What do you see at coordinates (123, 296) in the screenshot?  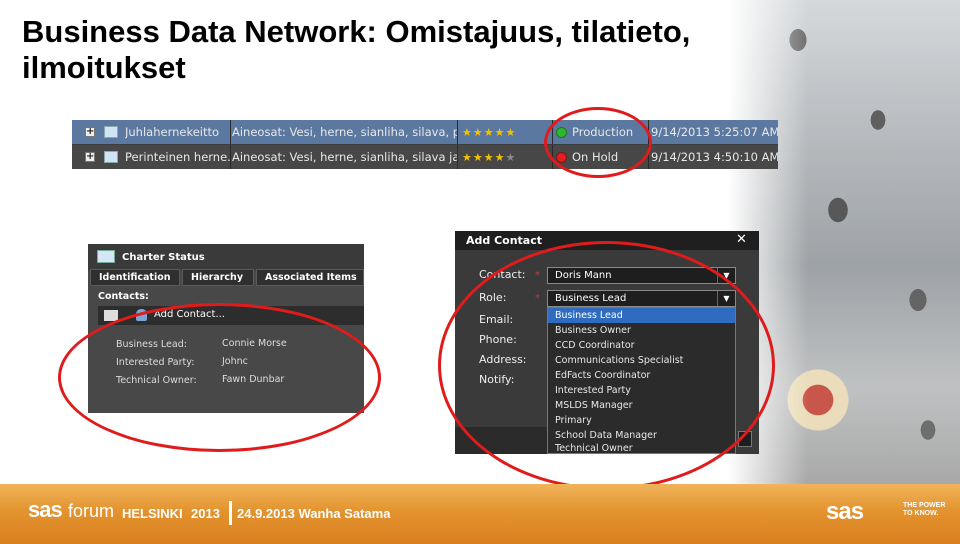 I see `contacts-label: Contacts:` at bounding box center [123, 296].